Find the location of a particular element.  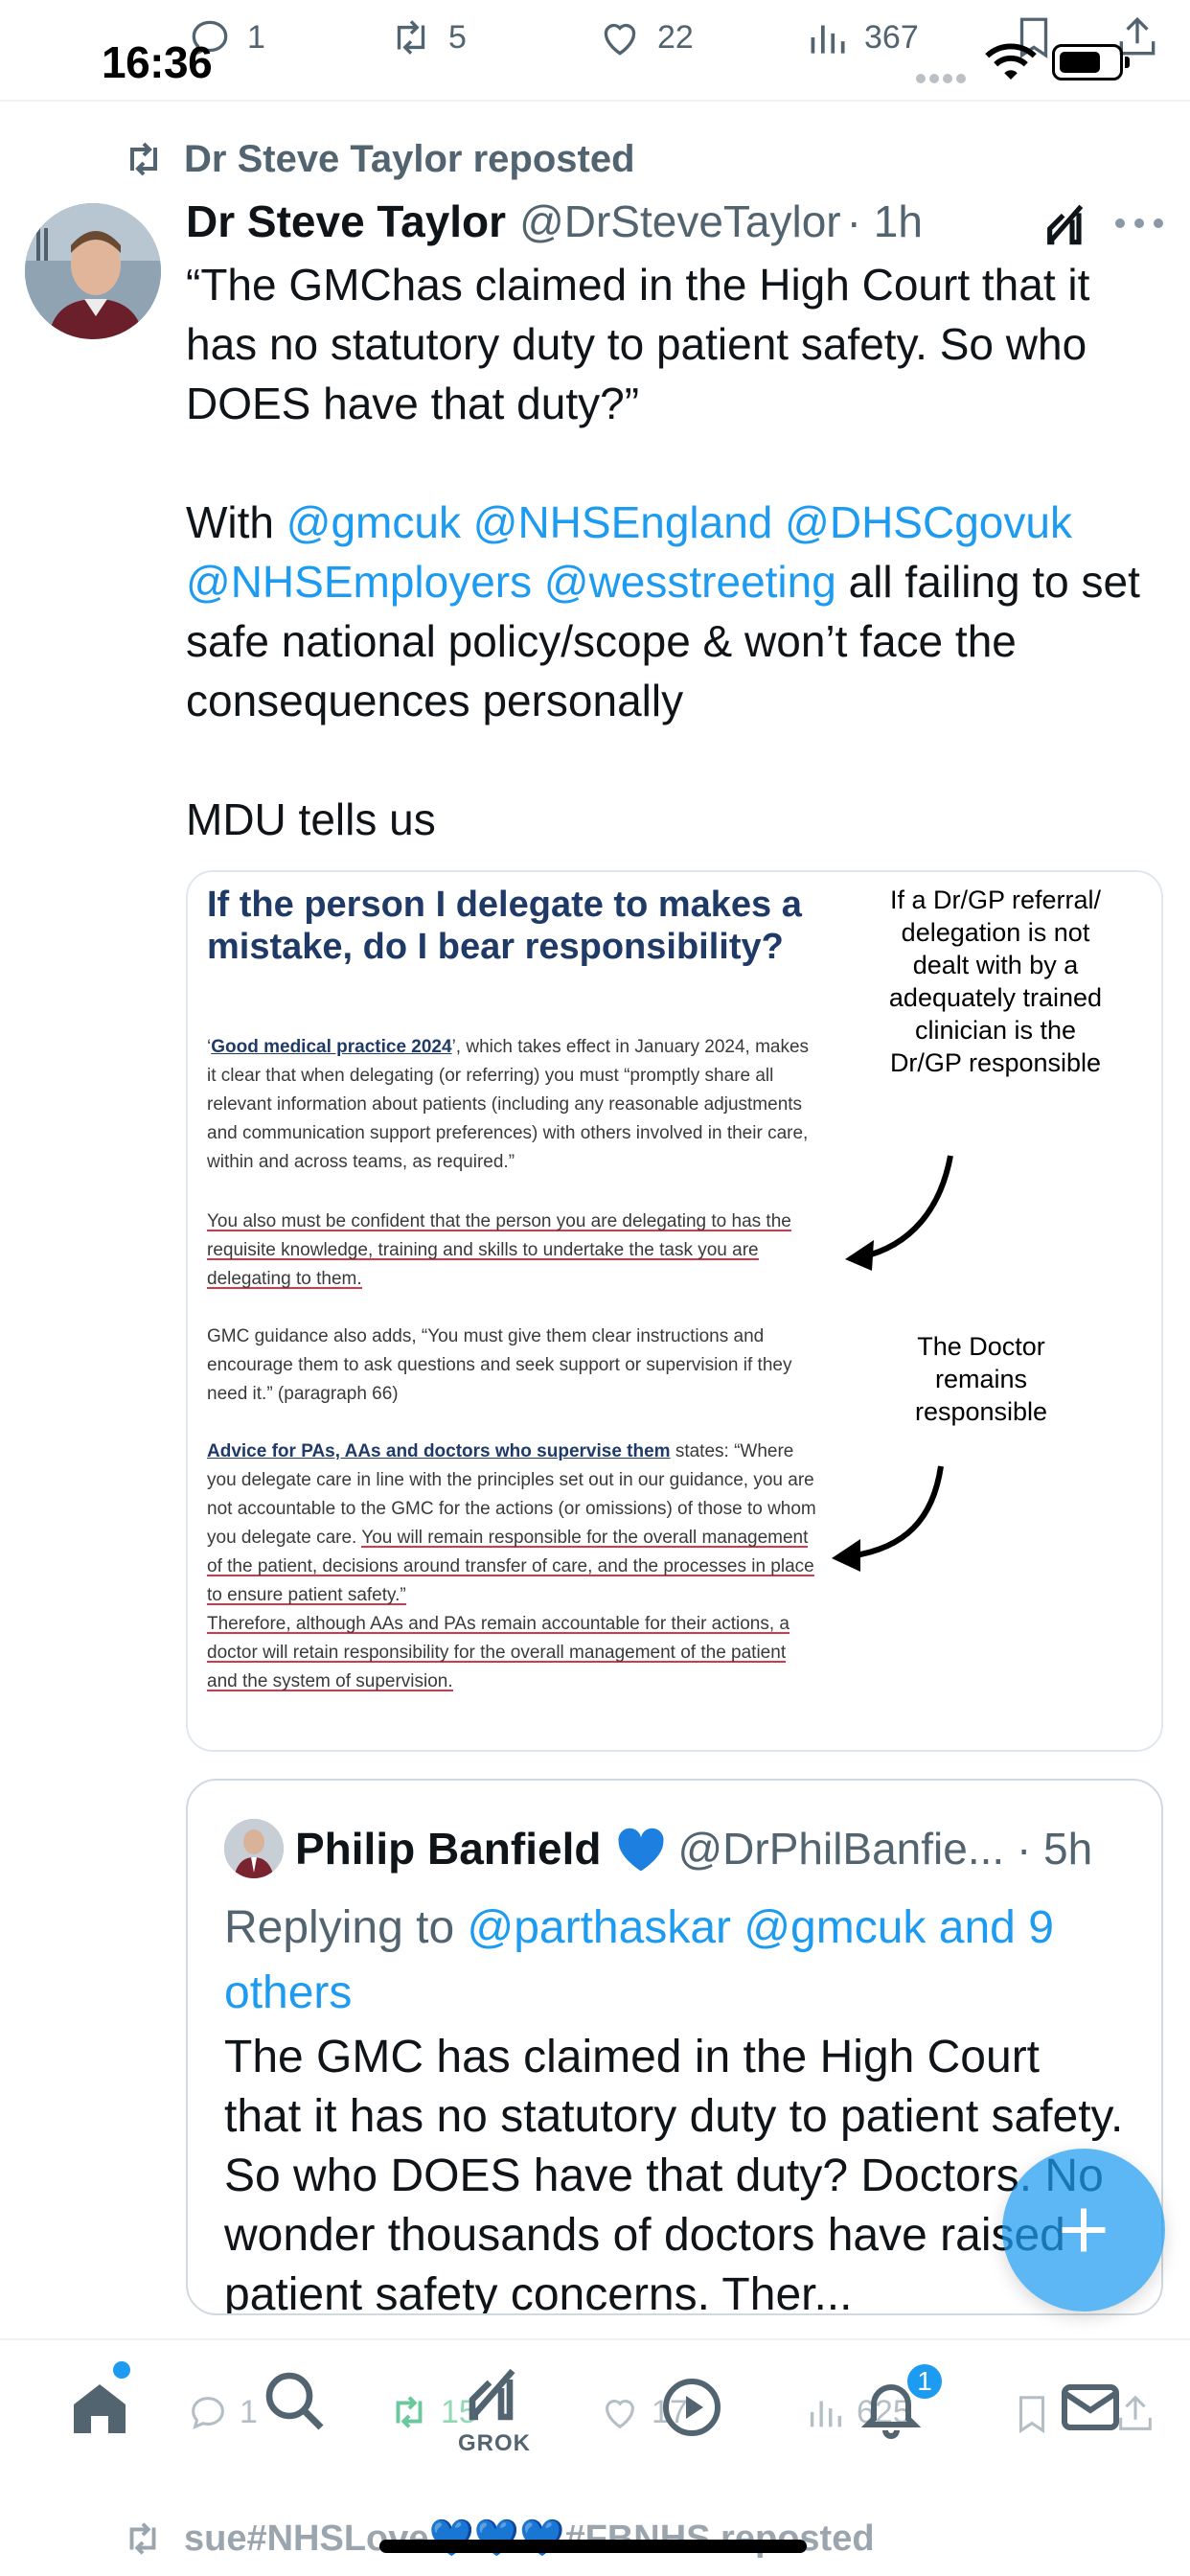

prev-views-action: 367 is located at coordinates (861, 37).